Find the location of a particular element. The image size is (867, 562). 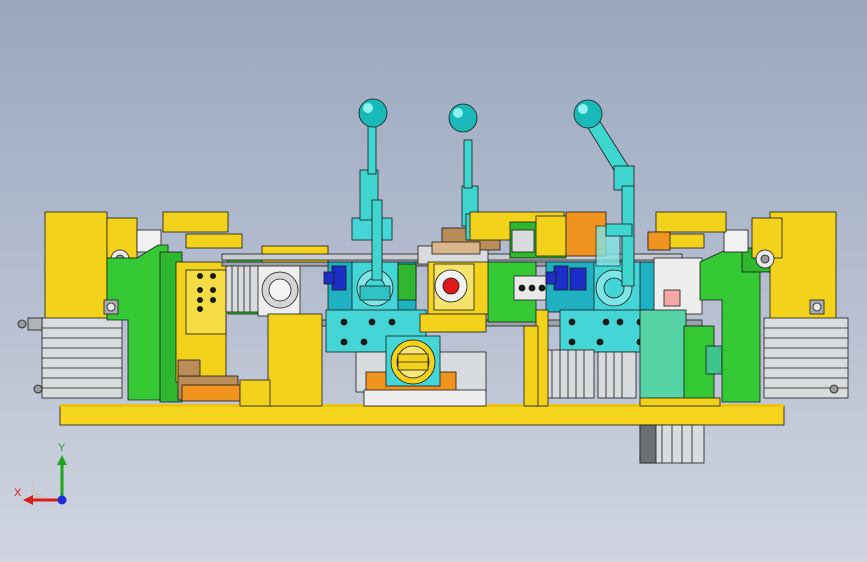

base-plate is located at coordinates (422, 415).